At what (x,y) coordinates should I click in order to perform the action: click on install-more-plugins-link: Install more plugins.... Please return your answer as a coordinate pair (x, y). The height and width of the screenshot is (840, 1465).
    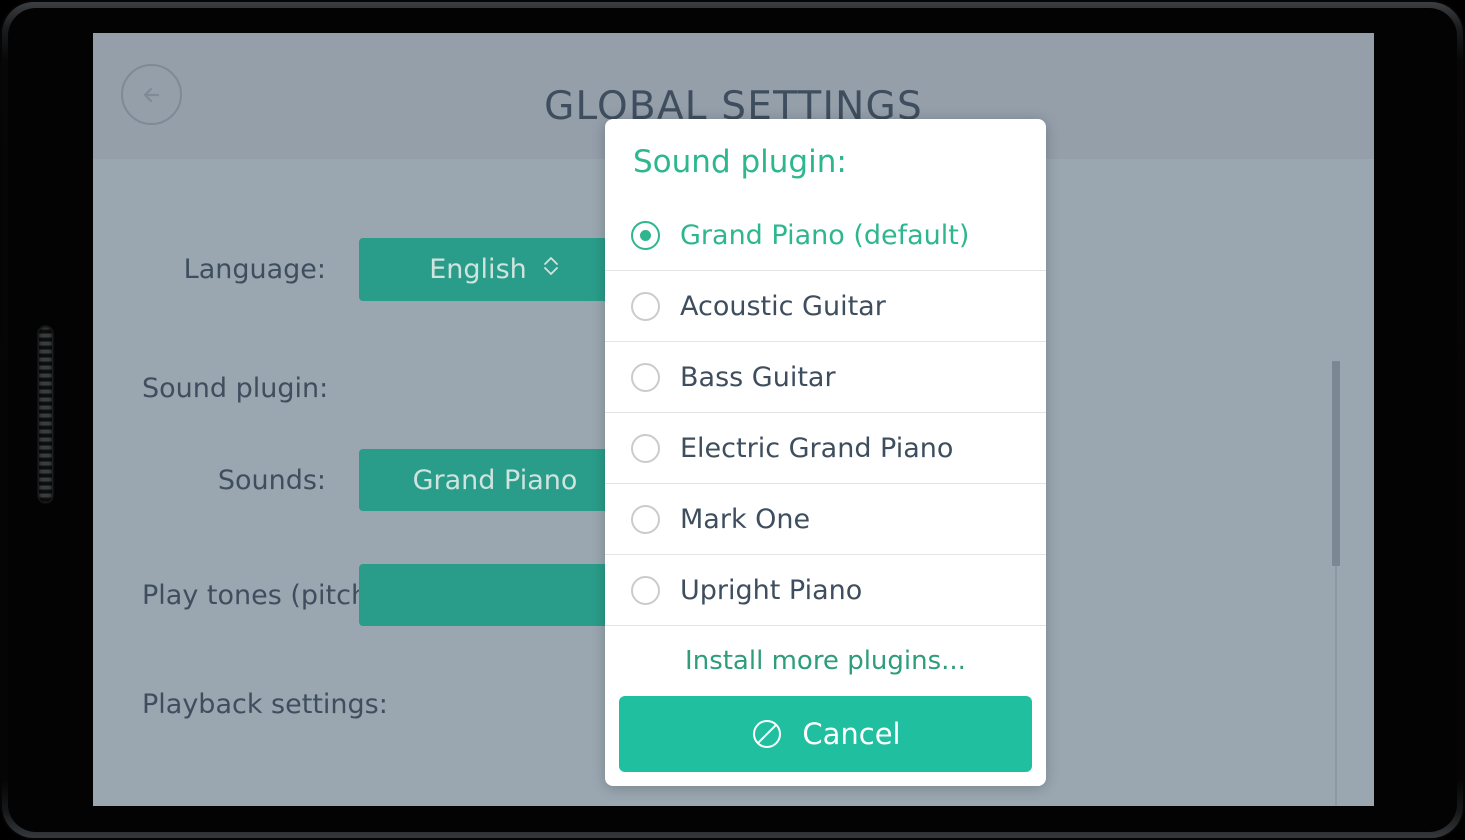
    Looking at the image, I should click on (825, 661).